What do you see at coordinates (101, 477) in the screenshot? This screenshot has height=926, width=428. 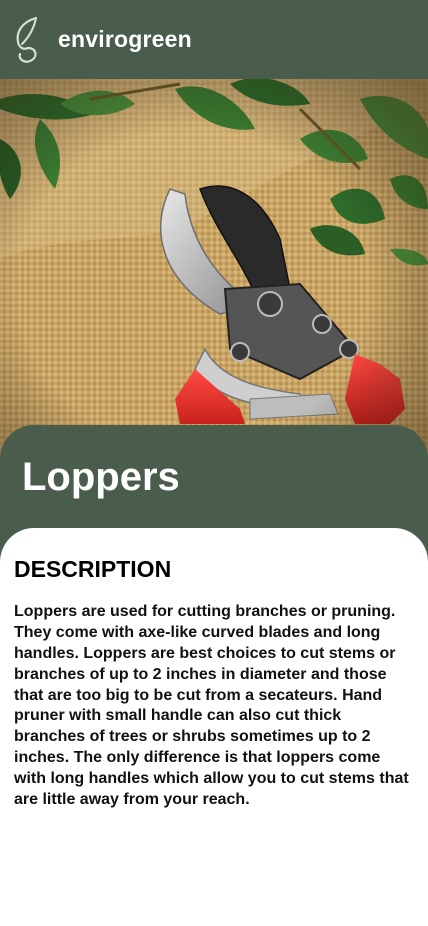 I see `product-title: Loppers` at bounding box center [101, 477].